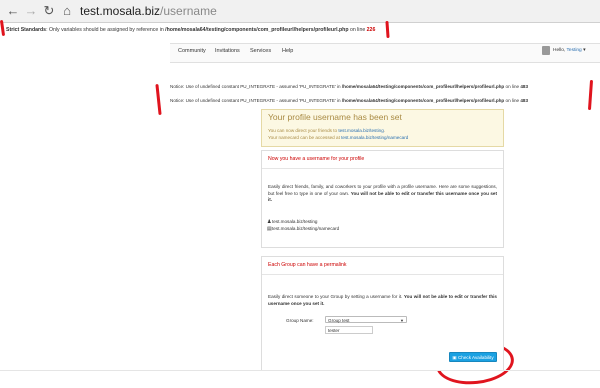  Describe the element at coordinates (188, 11) in the screenshot. I see `url-path: /username` at that location.